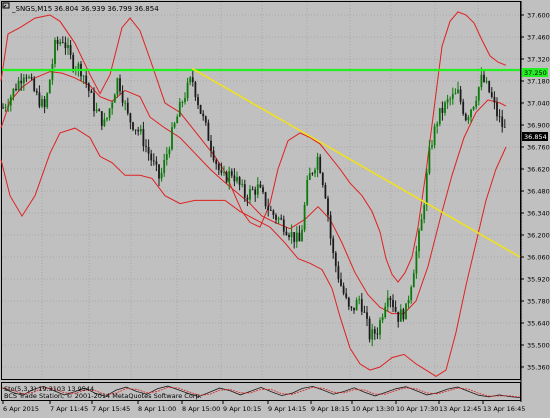 The image size is (550, 418). Describe the element at coordinates (157, 409) in the screenshot. I see `x-tick-label: 8 Apr 11:00` at that location.